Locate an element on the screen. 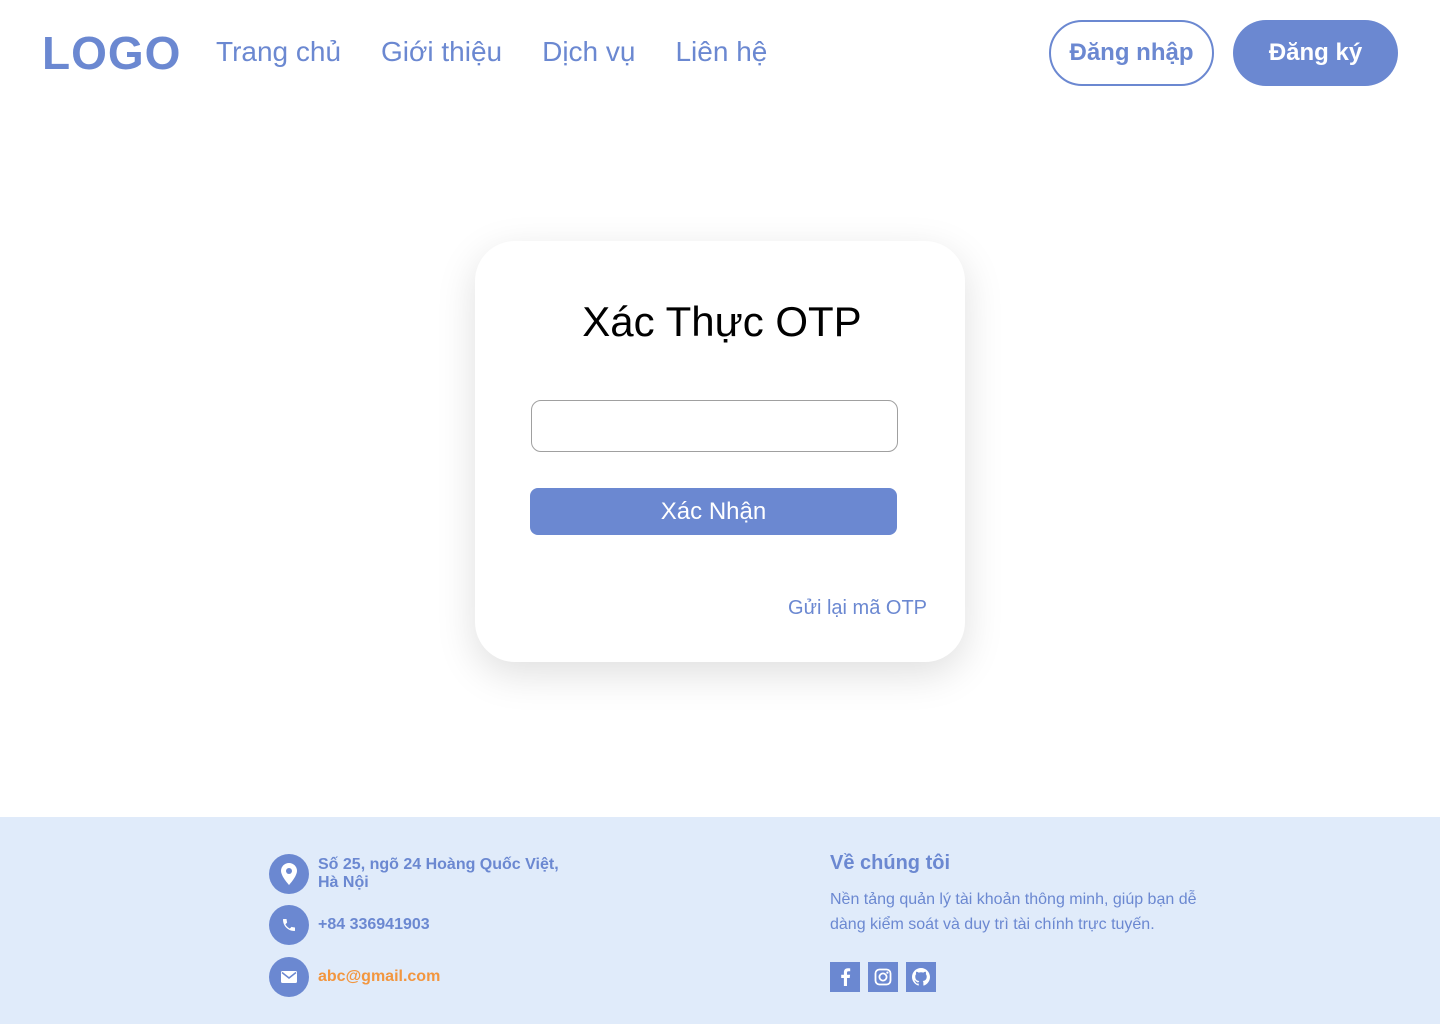 The width and height of the screenshot is (1440, 1024). instagram-icon is located at coordinates (883, 977).